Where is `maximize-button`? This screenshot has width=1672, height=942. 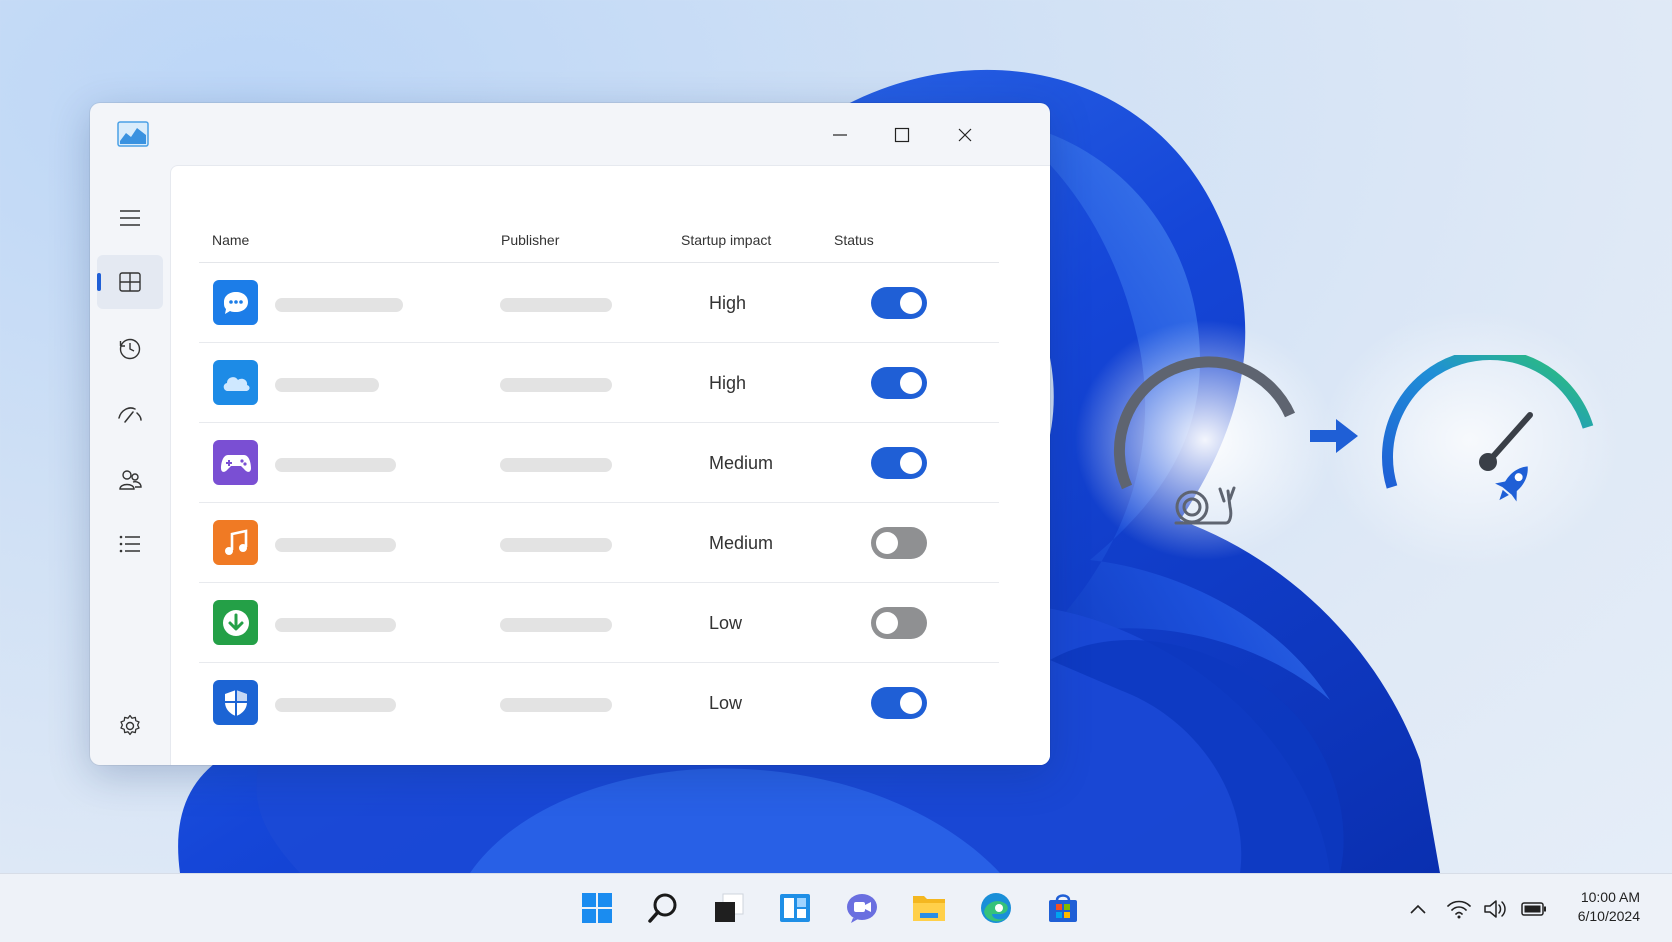
maximize-button is located at coordinates (902, 135).